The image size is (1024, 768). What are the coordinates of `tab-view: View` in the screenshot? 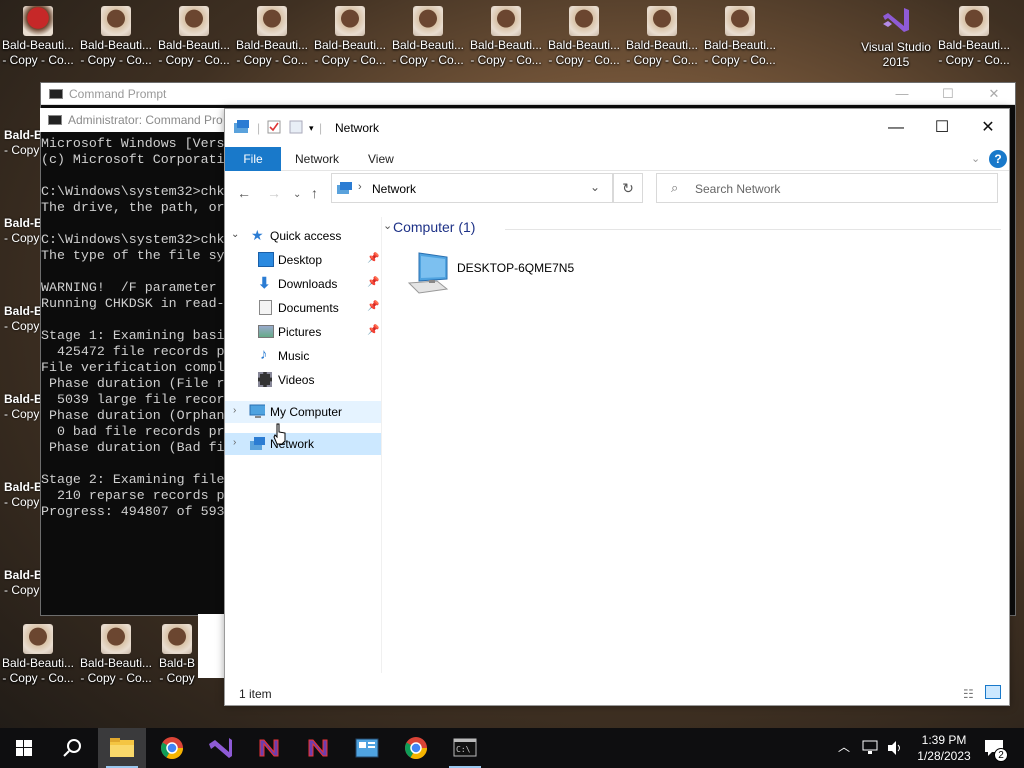 It's located at (381, 159).